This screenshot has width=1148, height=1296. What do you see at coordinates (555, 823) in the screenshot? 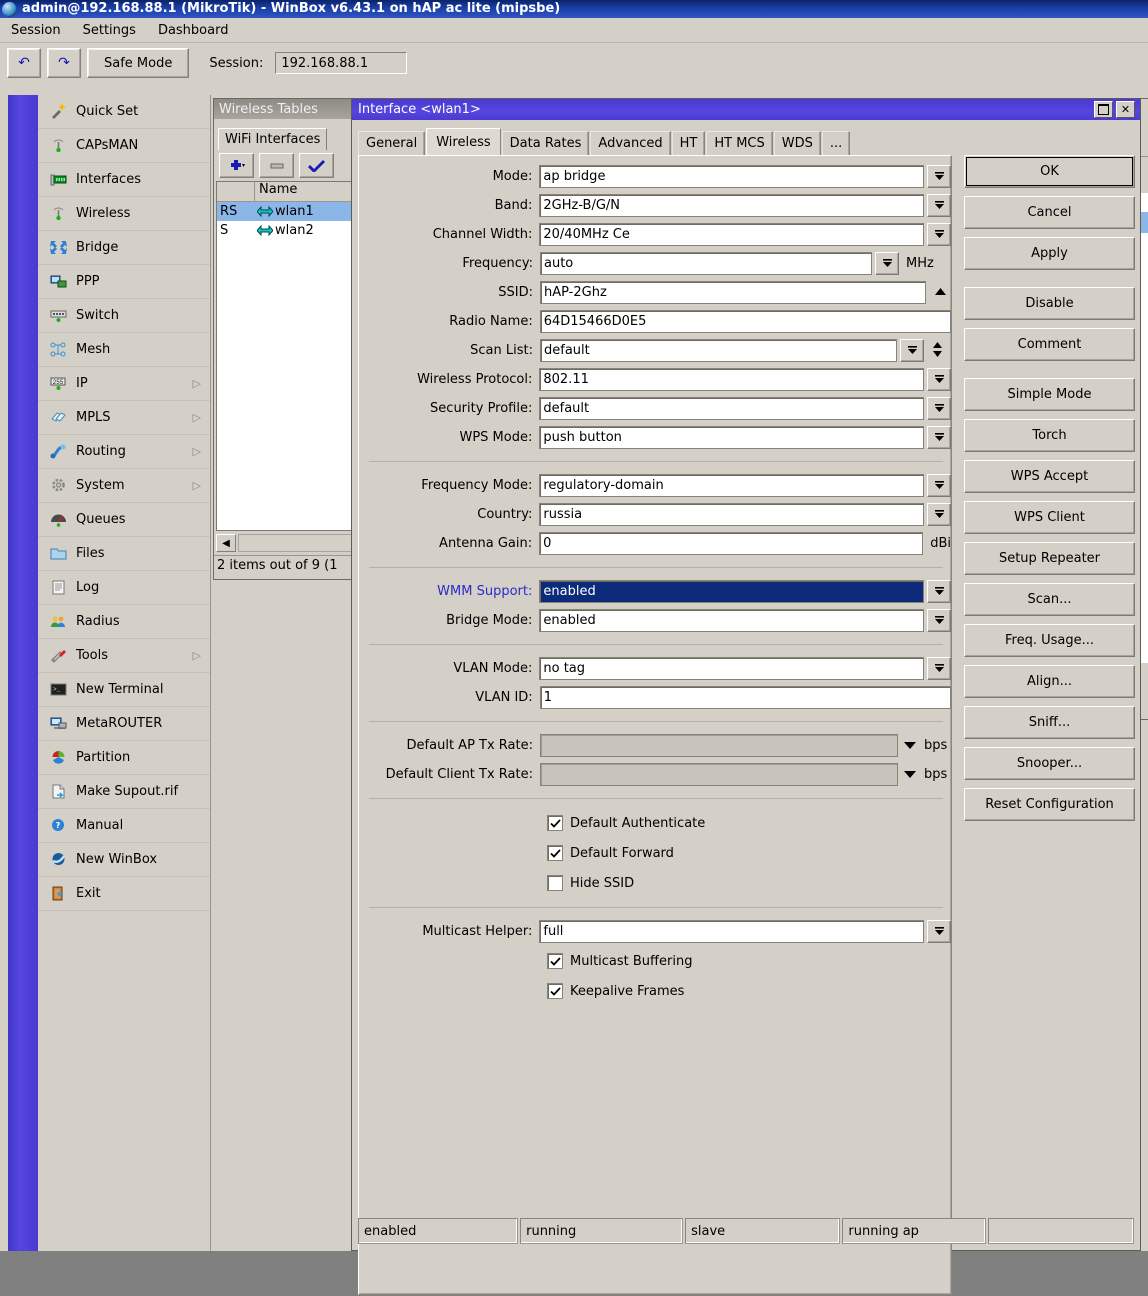
I see `checkbox-default-authenticate` at bounding box center [555, 823].